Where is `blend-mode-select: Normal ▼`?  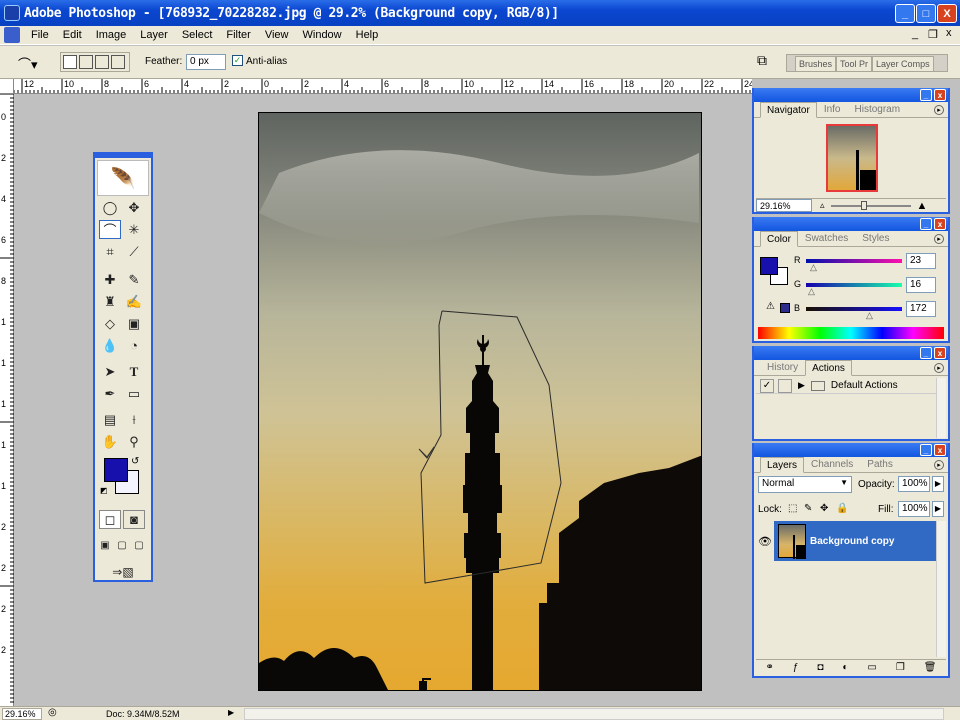 blend-mode-select: Normal ▼ is located at coordinates (805, 484).